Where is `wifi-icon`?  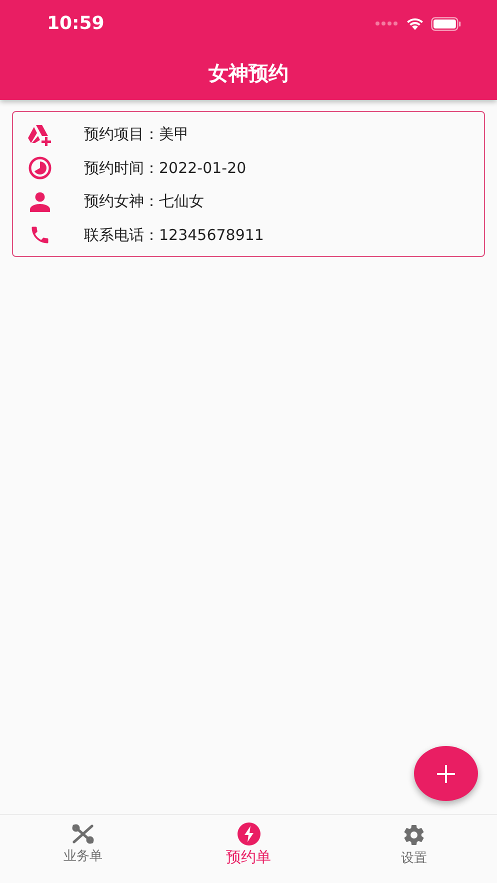 wifi-icon is located at coordinates (415, 23).